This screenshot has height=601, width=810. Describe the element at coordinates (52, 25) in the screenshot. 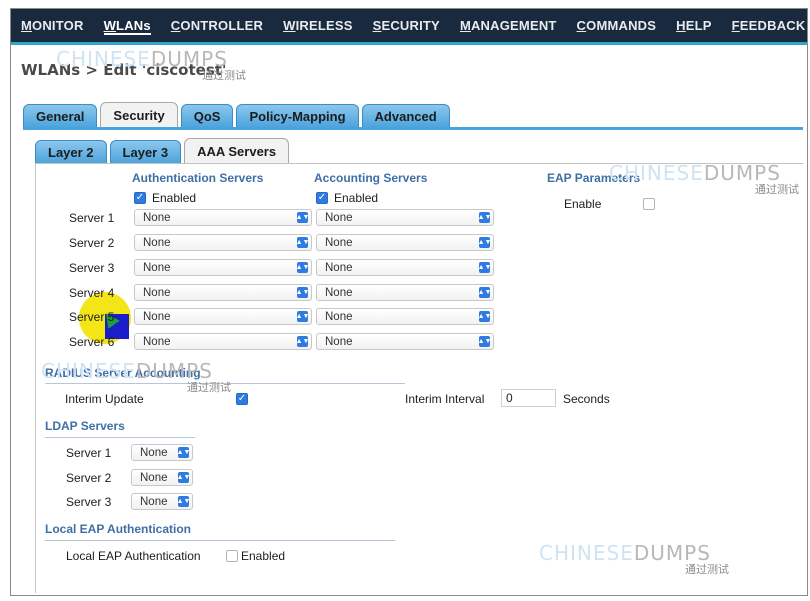

I see `nav-monitor: MONITOR` at that location.